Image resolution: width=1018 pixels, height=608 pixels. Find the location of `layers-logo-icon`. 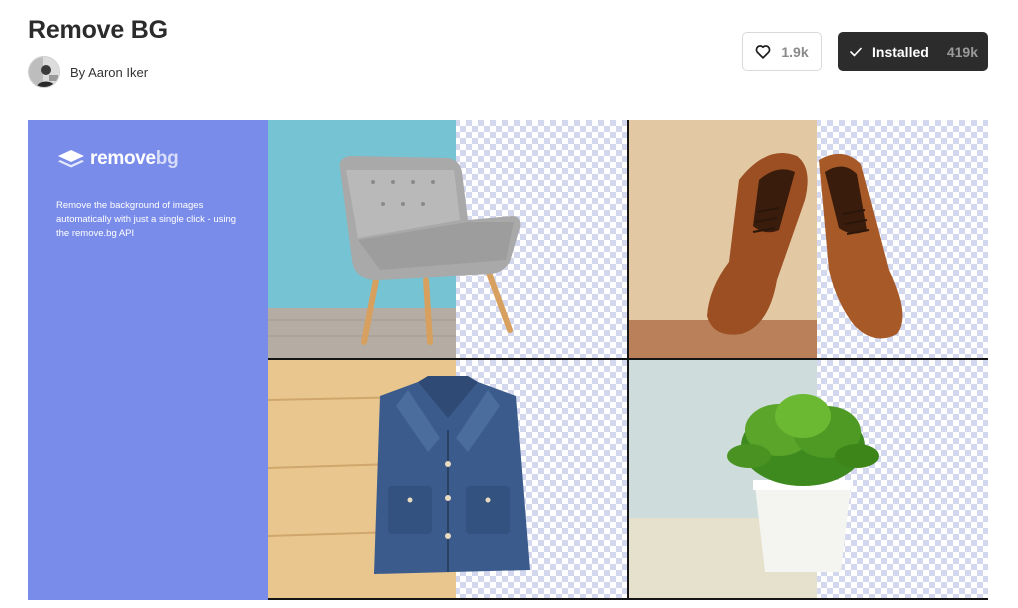

layers-logo-icon is located at coordinates (71, 159).